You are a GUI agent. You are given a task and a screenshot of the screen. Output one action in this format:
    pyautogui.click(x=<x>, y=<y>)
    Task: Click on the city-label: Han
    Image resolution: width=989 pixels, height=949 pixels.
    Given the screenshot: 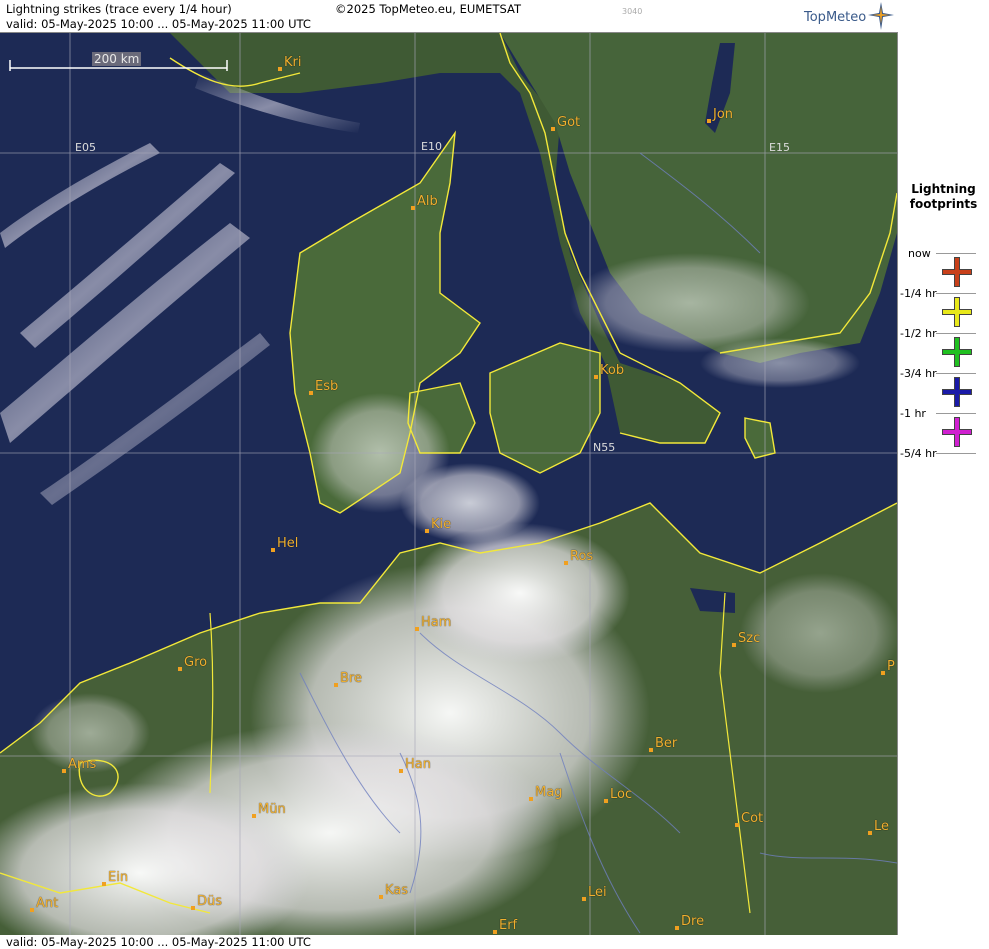 What is the action you would take?
    pyautogui.click(x=418, y=764)
    